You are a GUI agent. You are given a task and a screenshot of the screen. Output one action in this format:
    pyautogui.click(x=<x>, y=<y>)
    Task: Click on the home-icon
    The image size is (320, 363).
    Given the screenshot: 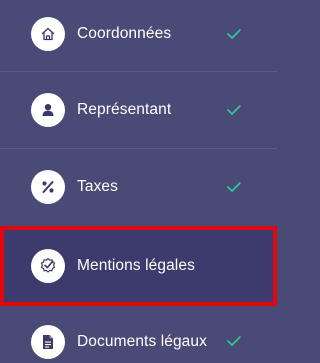 What is the action you would take?
    pyautogui.click(x=48, y=33)
    